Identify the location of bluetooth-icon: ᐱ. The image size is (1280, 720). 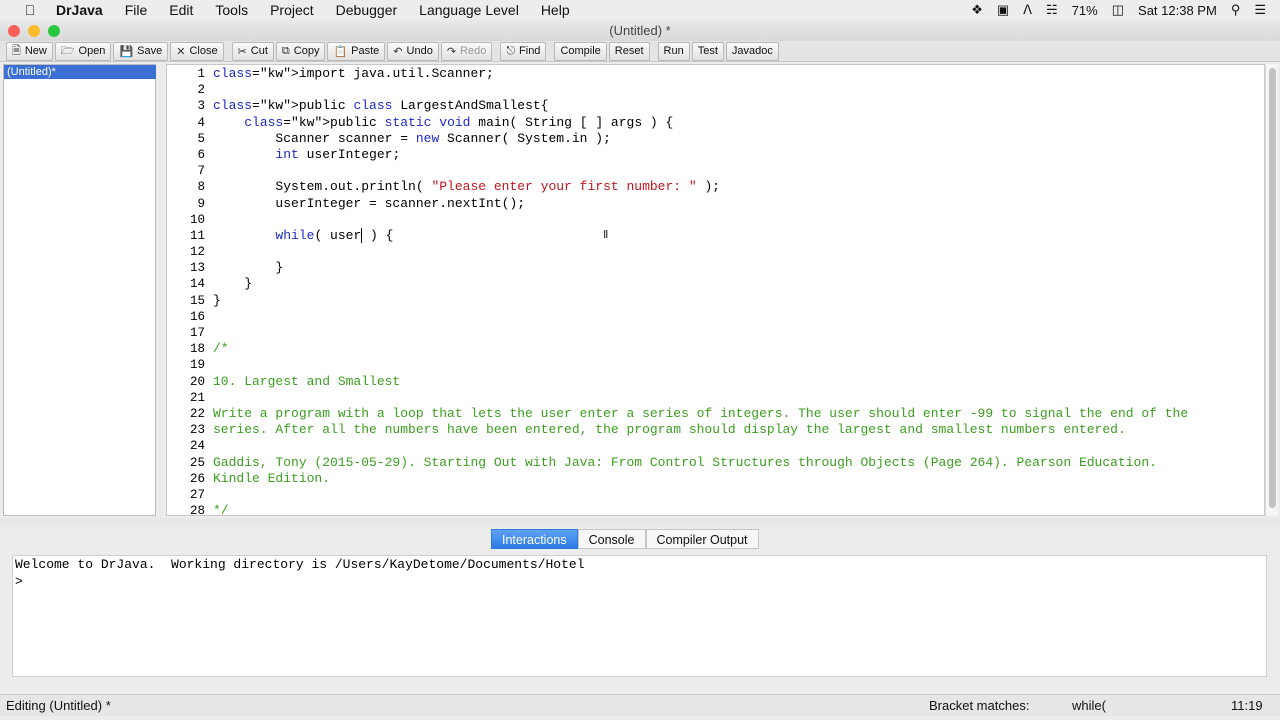
(1027, 10).